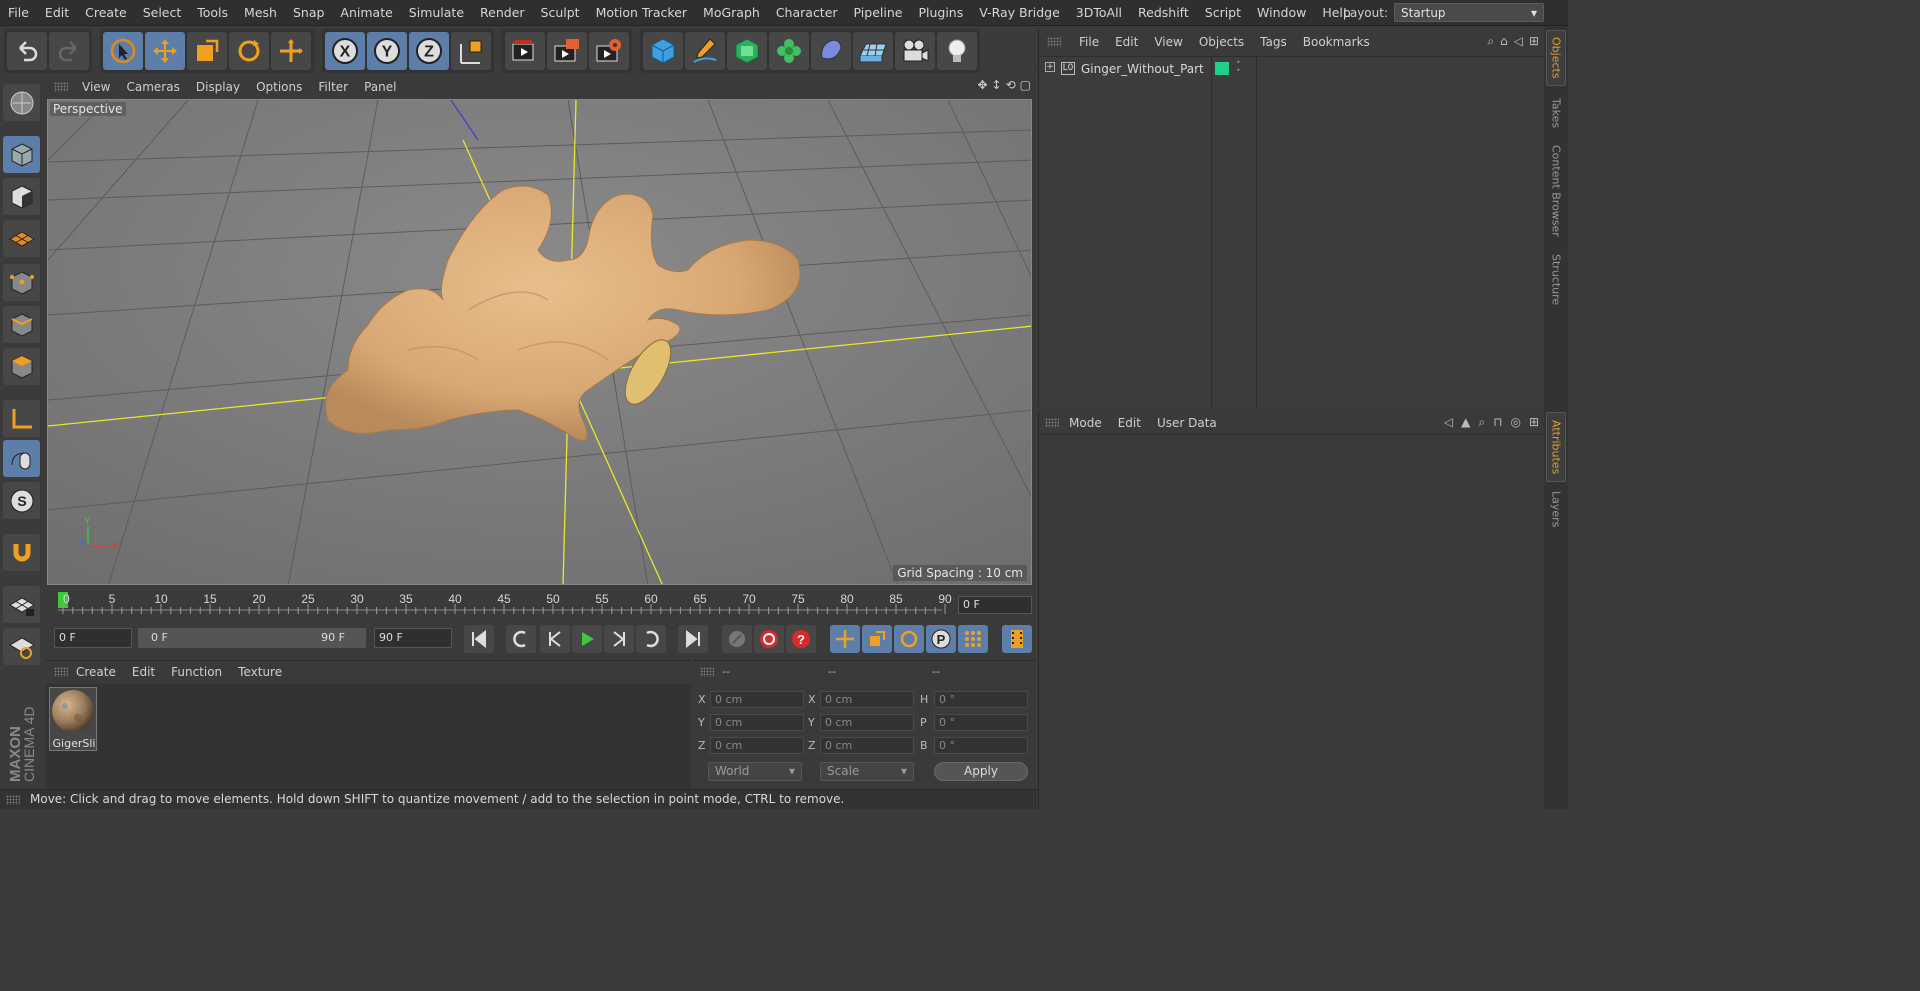 This screenshot has width=1920, height=991. Describe the element at coordinates (878, 12) in the screenshot. I see `menu-pipeline: Pipeline` at that location.